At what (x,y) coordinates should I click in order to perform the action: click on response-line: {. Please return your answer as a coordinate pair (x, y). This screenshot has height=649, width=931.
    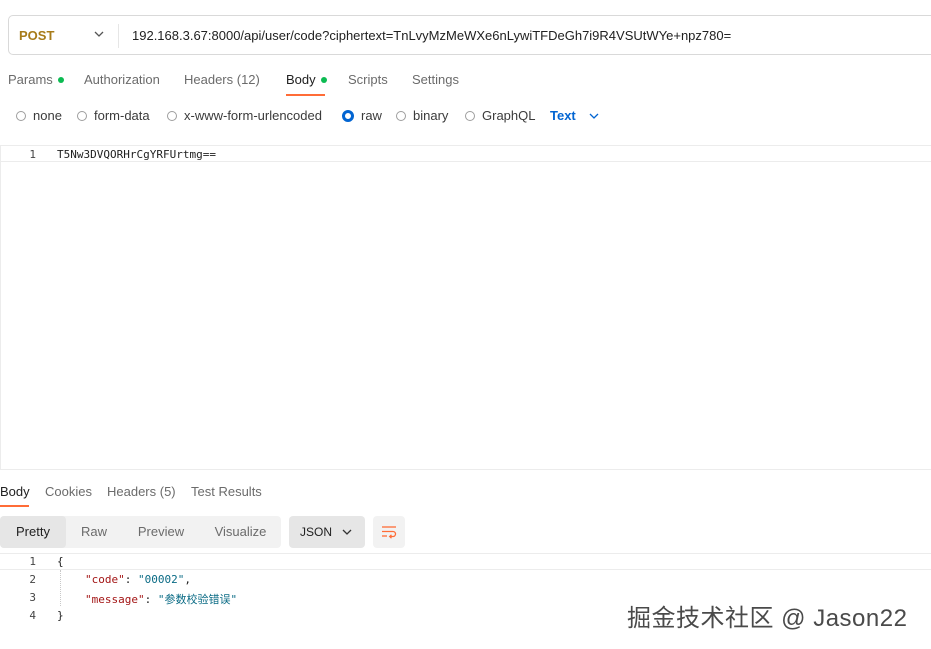
    Looking at the image, I should click on (60, 561).